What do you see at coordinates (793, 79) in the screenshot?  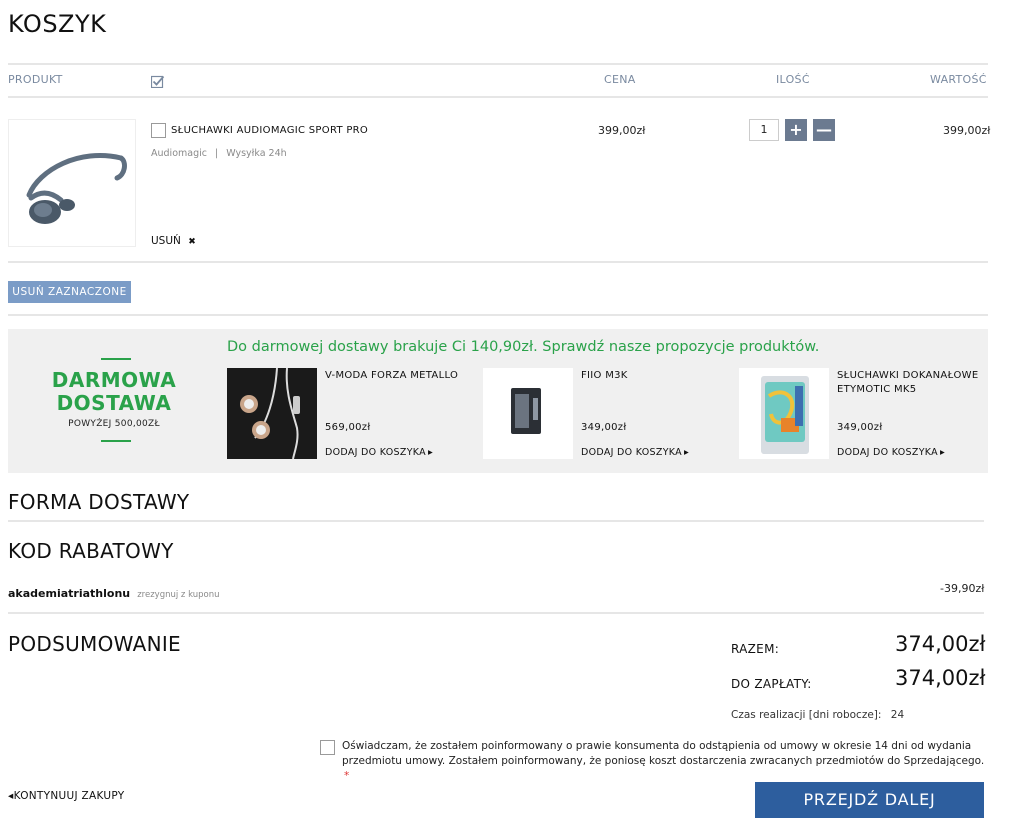 I see `column-header-qty: ILOŚĆ` at bounding box center [793, 79].